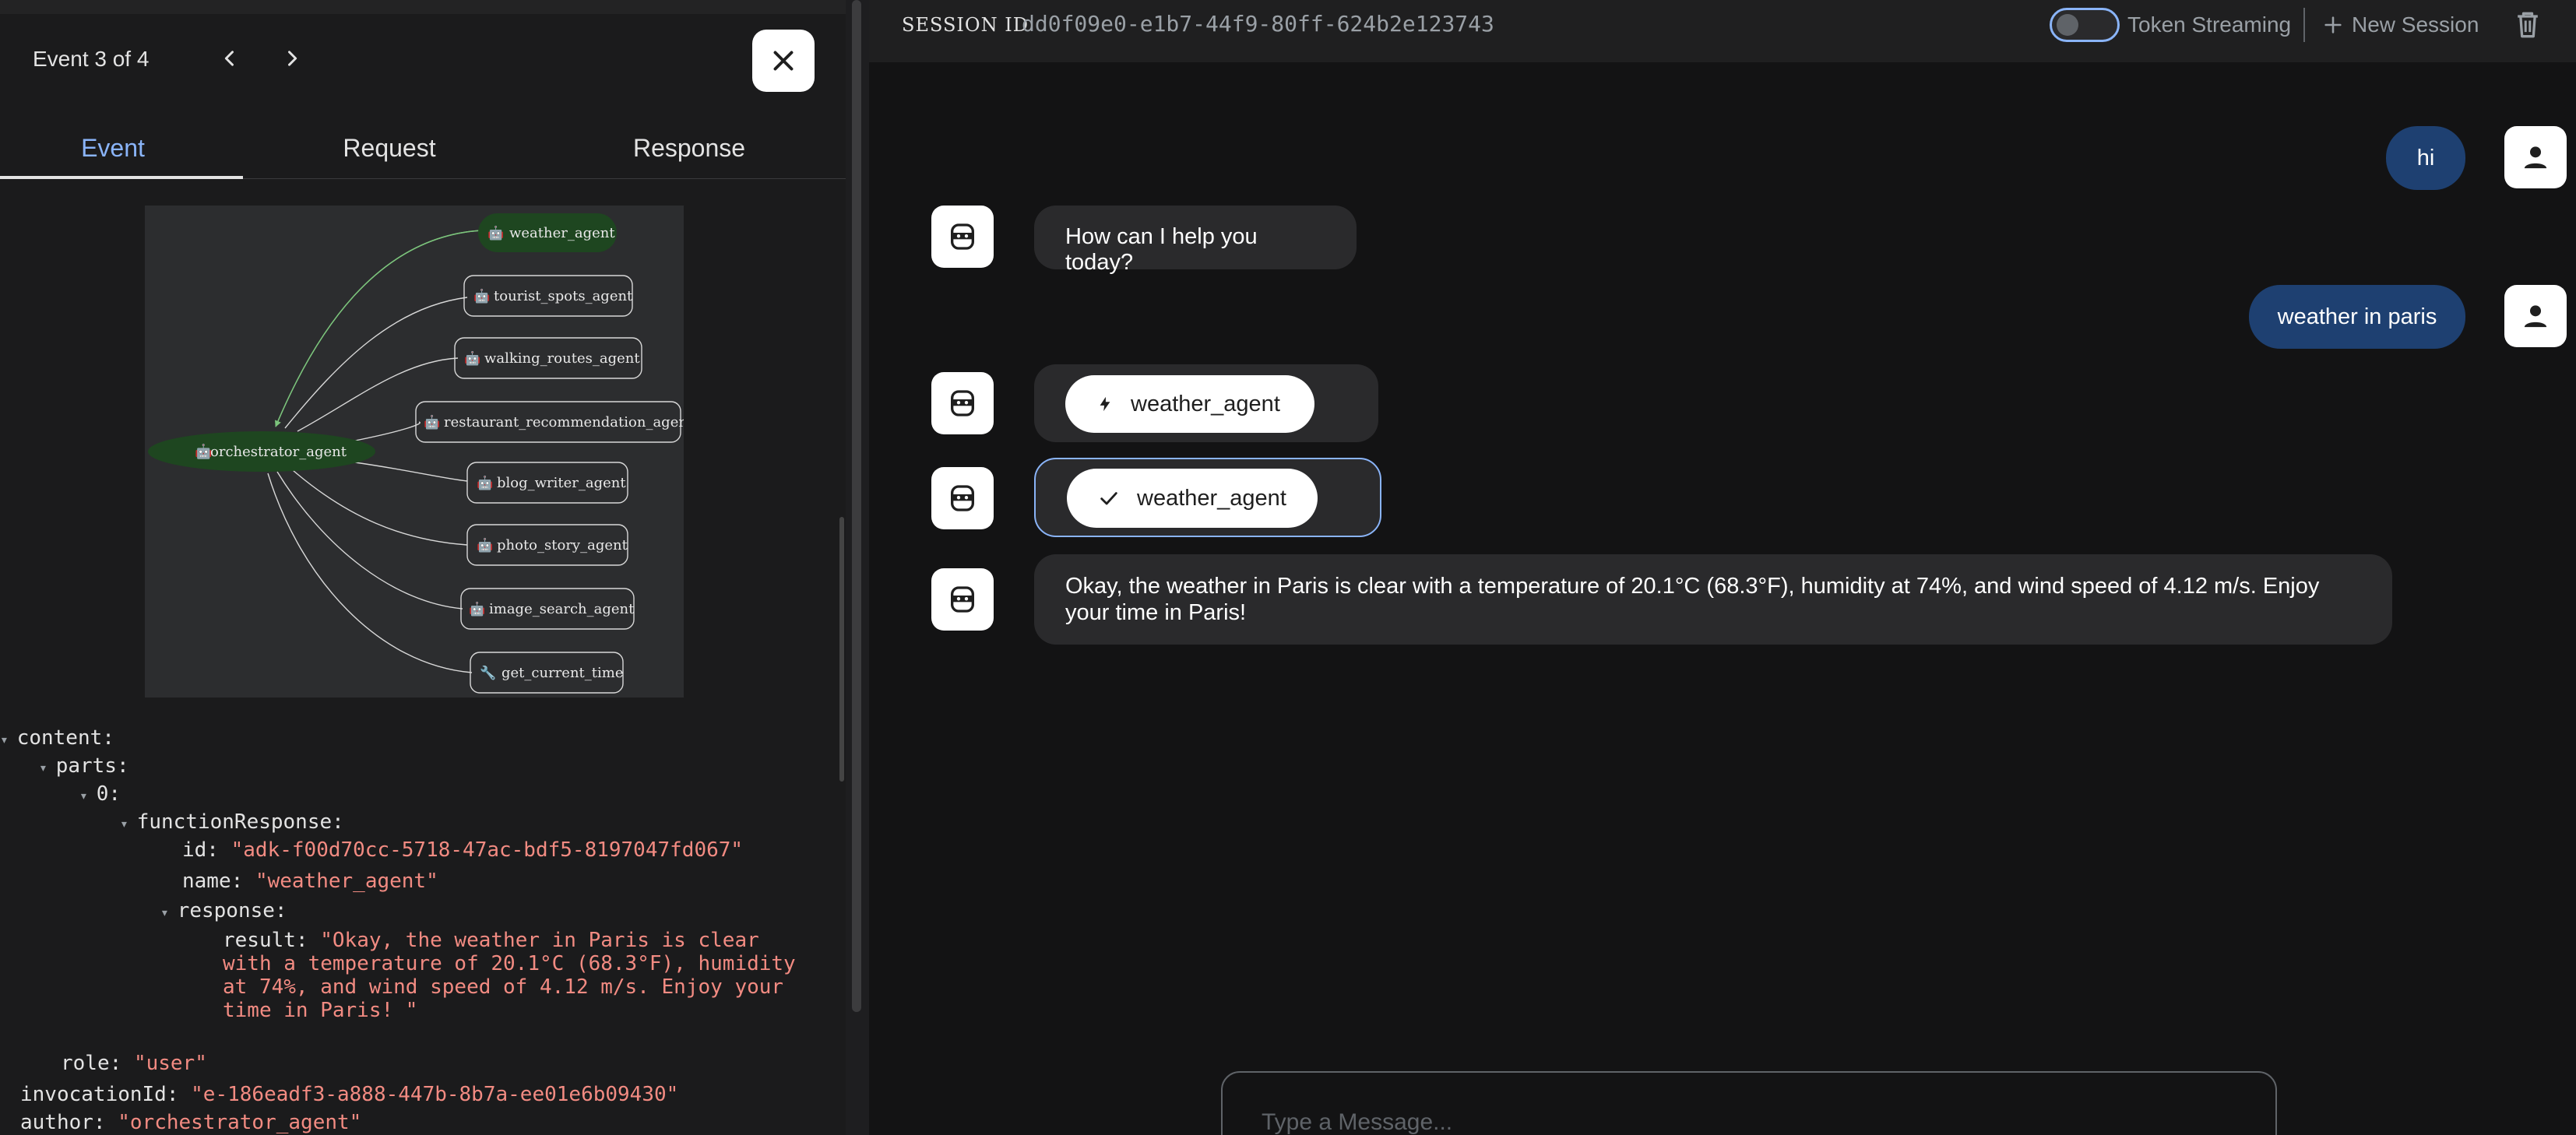  Describe the element at coordinates (65, 738) in the screenshot. I see `json-key-content: content:` at that location.